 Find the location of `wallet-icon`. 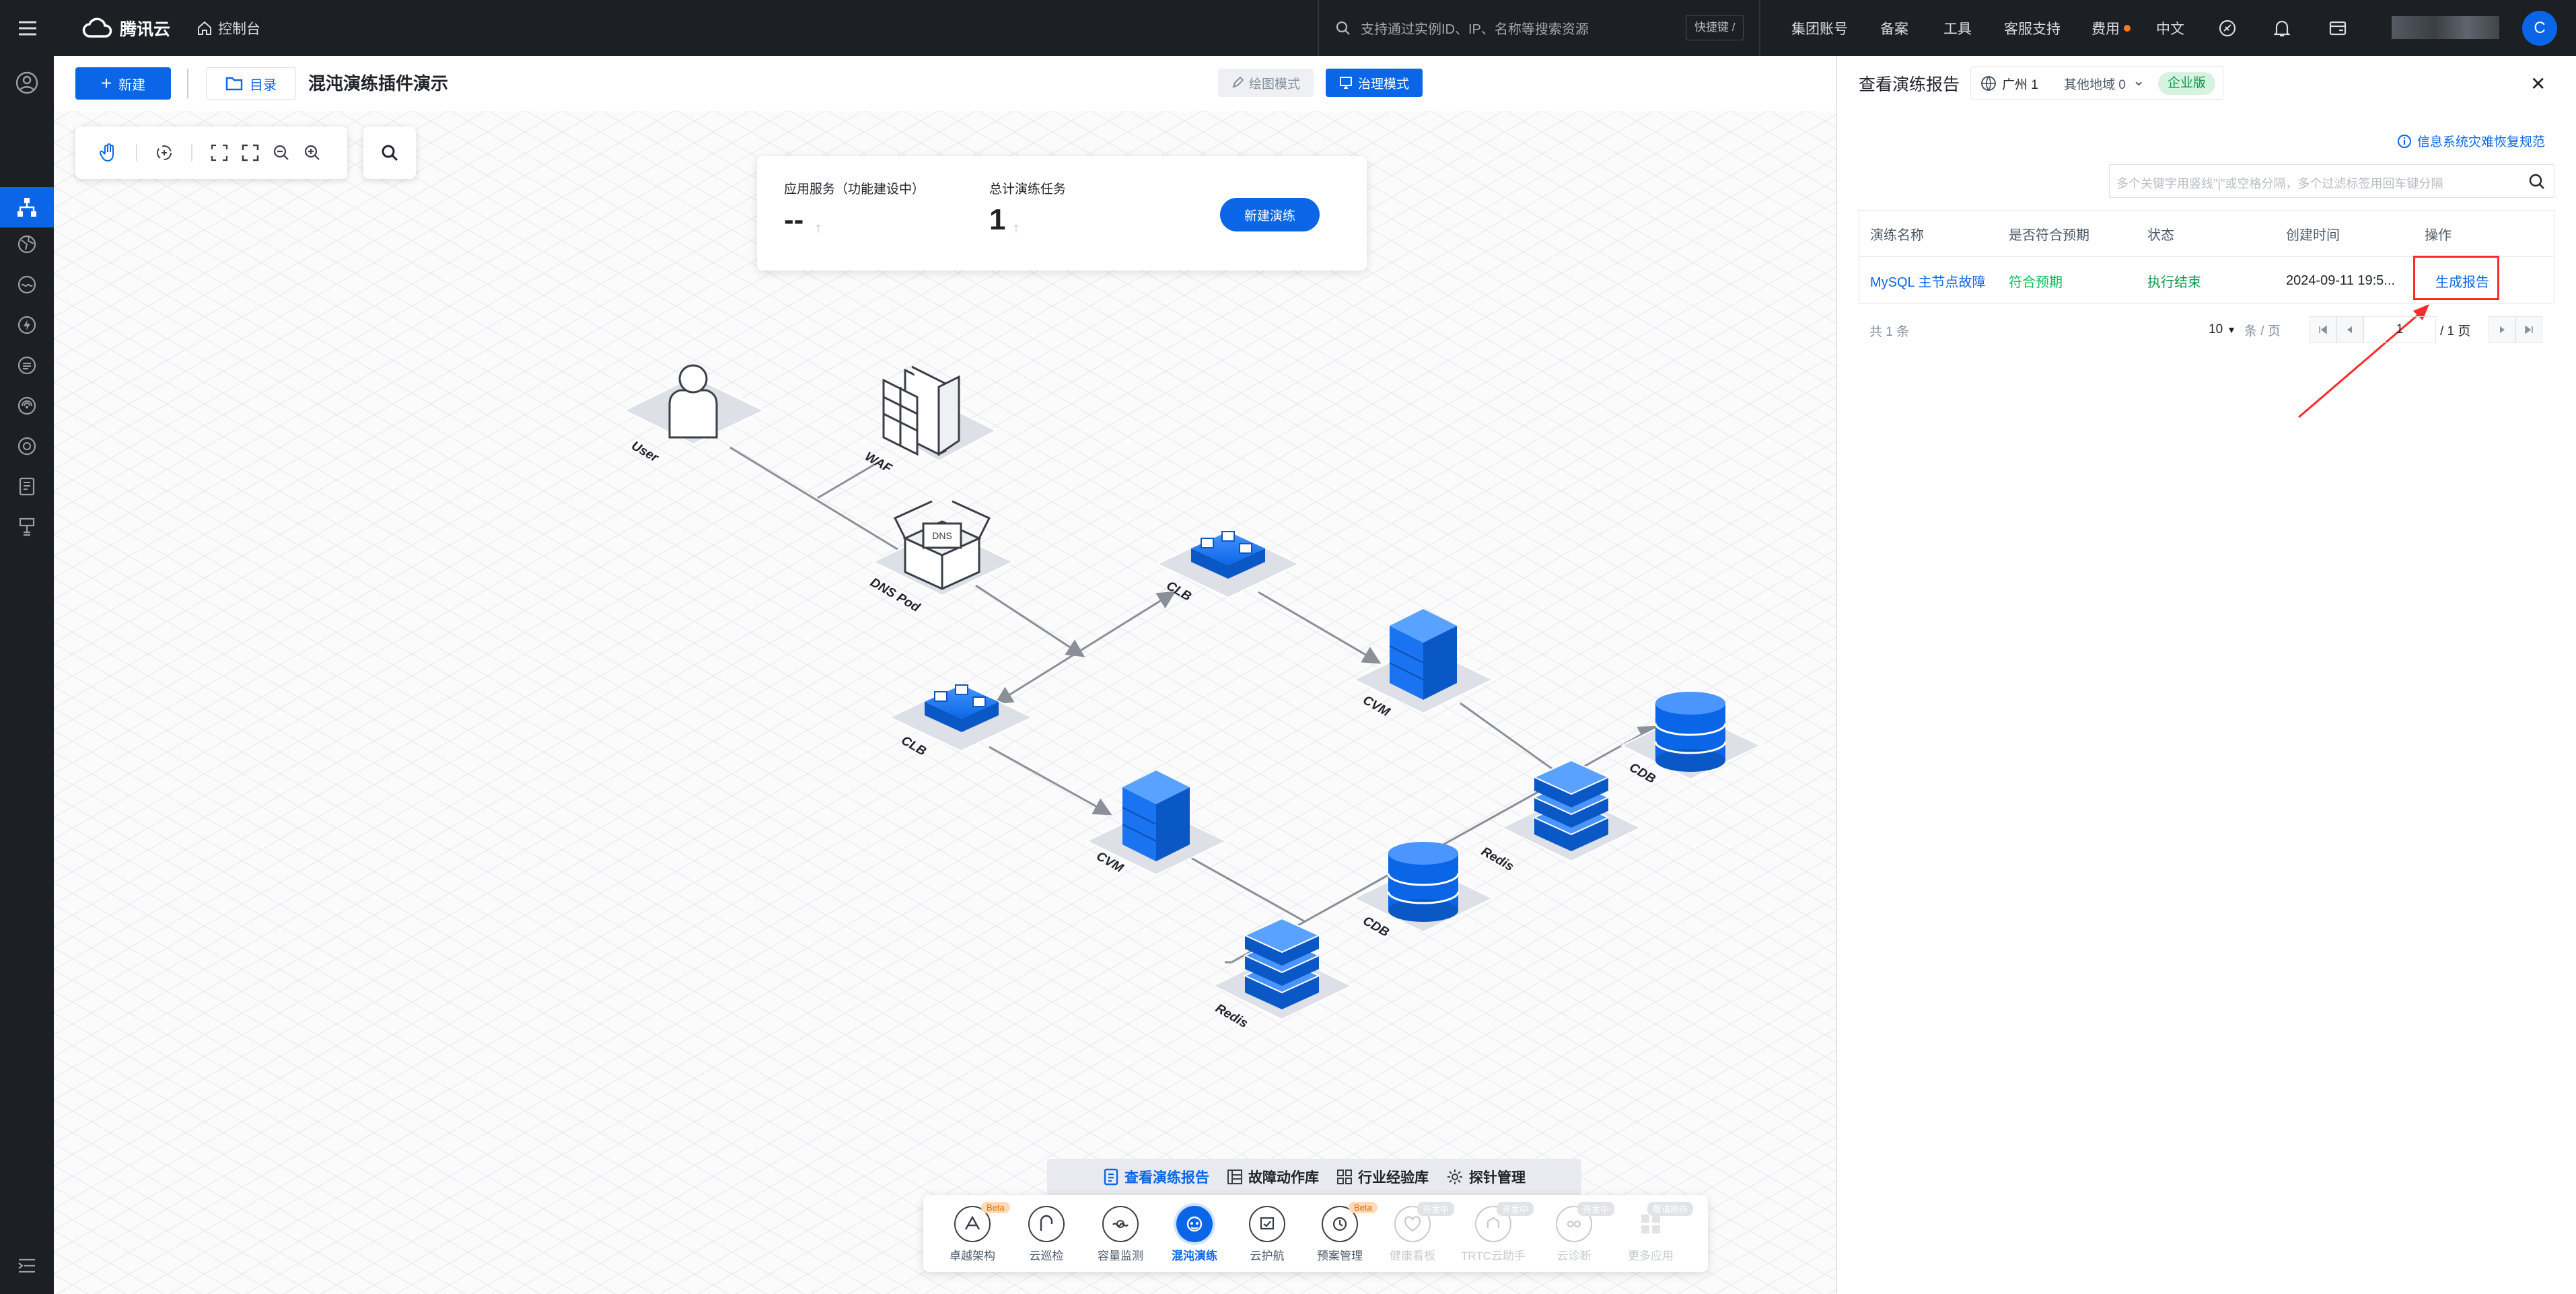

wallet-icon is located at coordinates (2337, 28).